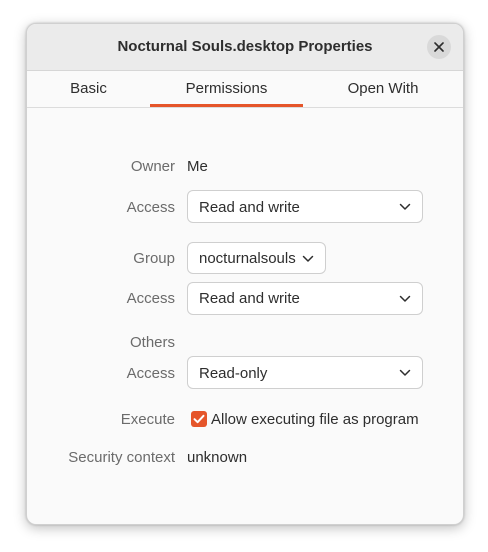 This screenshot has height=552, width=488. What do you see at coordinates (197, 166) in the screenshot?
I see `owner-value: Me` at bounding box center [197, 166].